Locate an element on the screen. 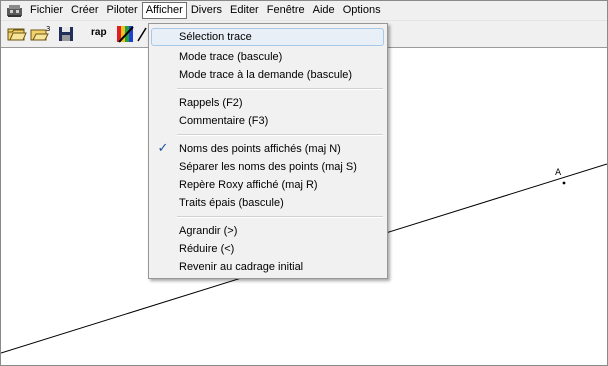 The height and width of the screenshot is (366, 608). svg-text: 3 is located at coordinates (48, 29).